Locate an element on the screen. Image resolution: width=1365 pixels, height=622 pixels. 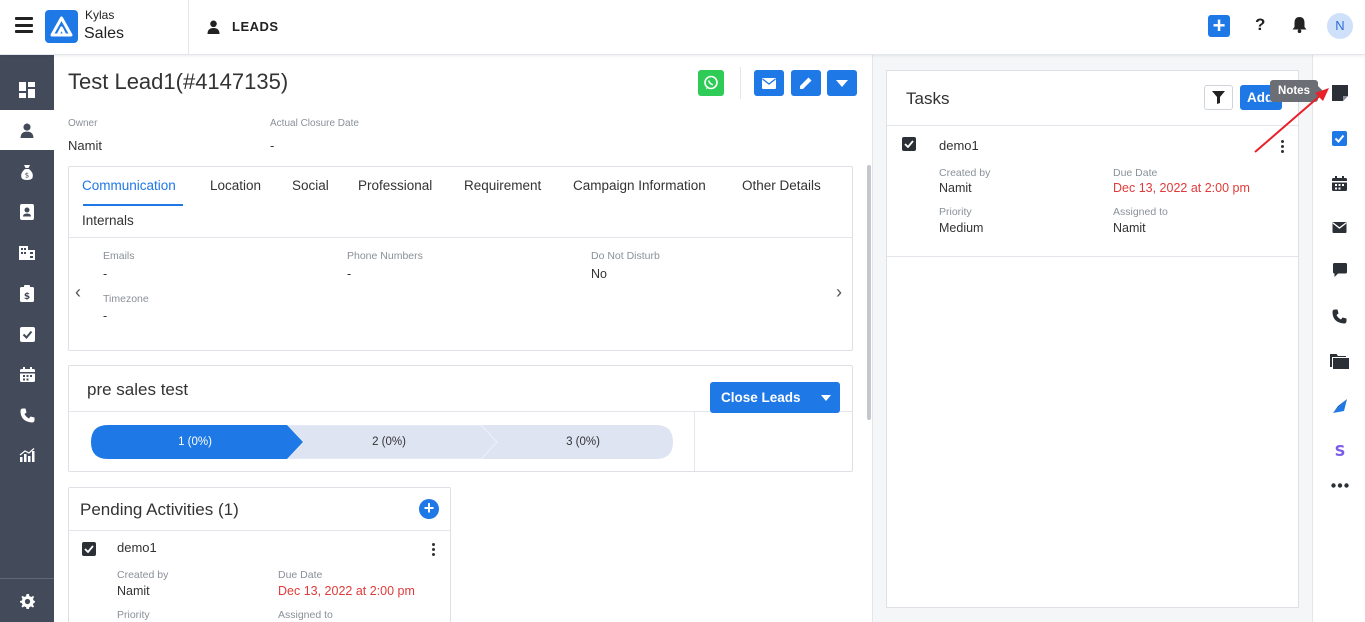
emails-label: Emails is located at coordinates (119, 256).